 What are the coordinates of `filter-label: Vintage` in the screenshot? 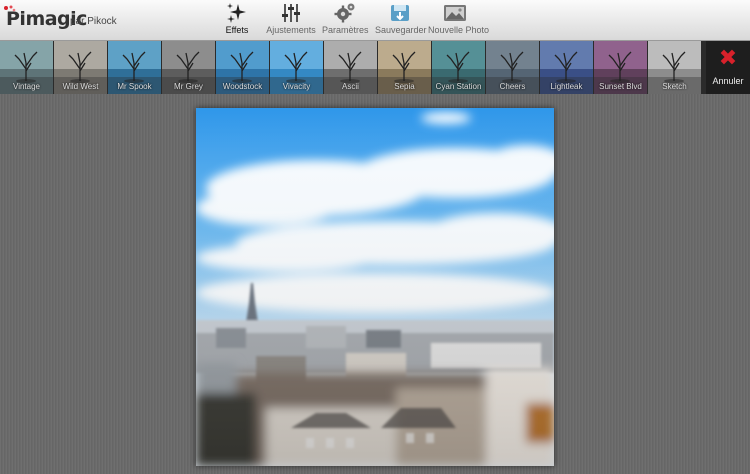 It's located at (26, 86).